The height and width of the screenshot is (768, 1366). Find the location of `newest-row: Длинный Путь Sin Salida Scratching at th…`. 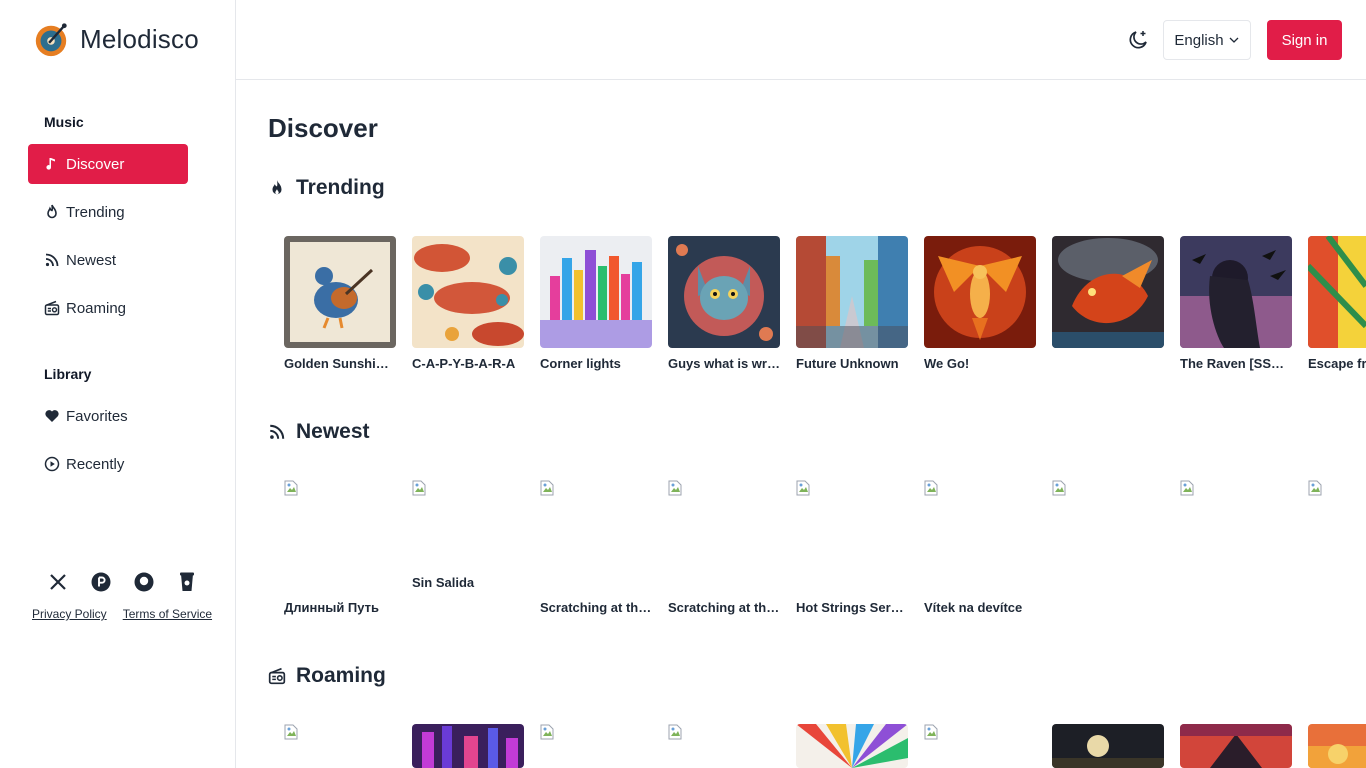

newest-row: Длинный Путь Sin Salida Scratching at th… is located at coordinates (825, 547).